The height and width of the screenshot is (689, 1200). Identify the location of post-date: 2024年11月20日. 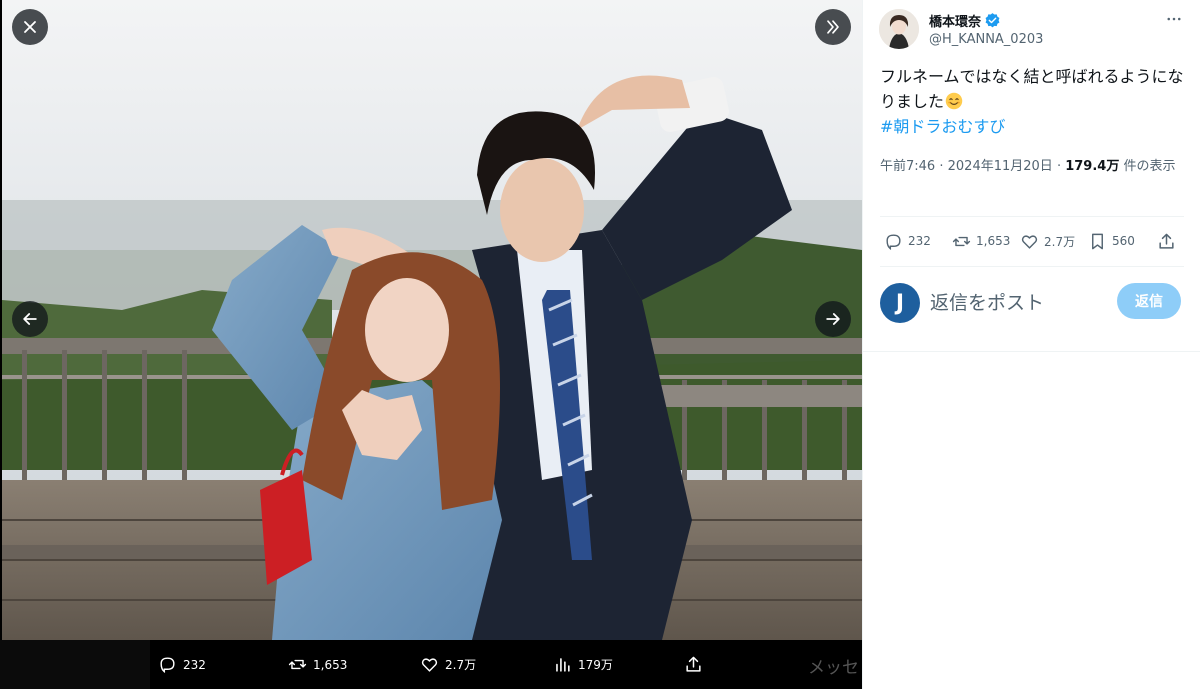
(1000, 166).